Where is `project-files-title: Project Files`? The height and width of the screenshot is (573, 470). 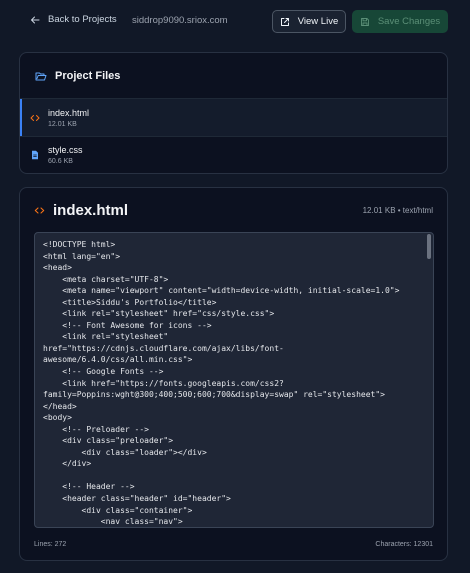 project-files-title: Project Files is located at coordinates (88, 75).